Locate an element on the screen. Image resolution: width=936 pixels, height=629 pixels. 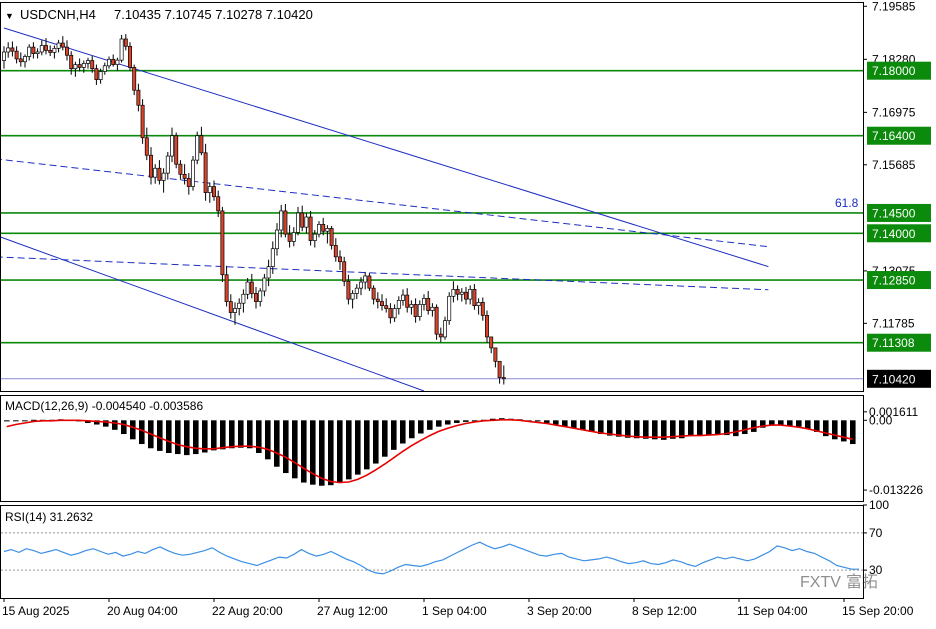
symbol-triangle-icon: ▼ is located at coordinates (9, 16).